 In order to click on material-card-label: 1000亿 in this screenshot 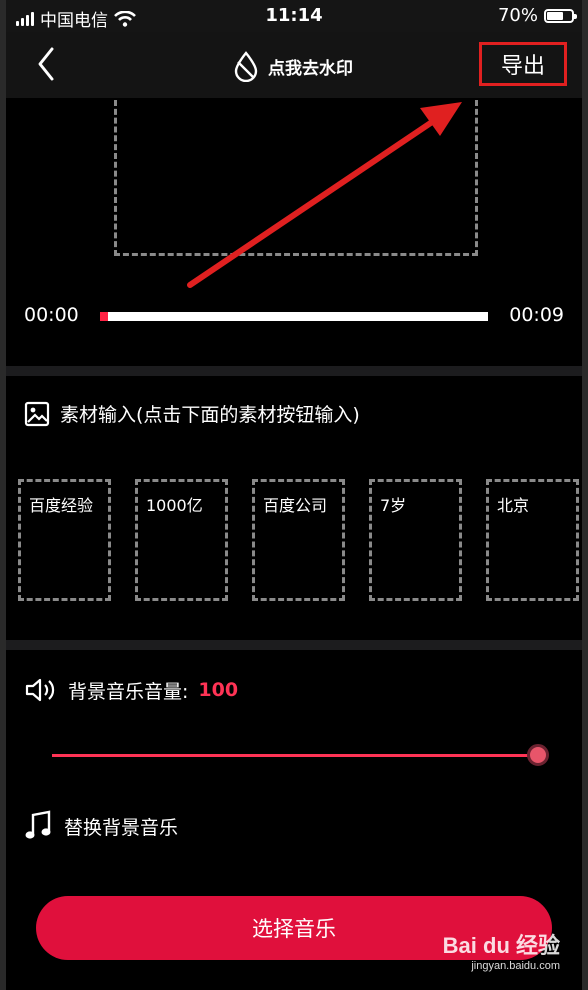, I will do `click(174, 505)`.